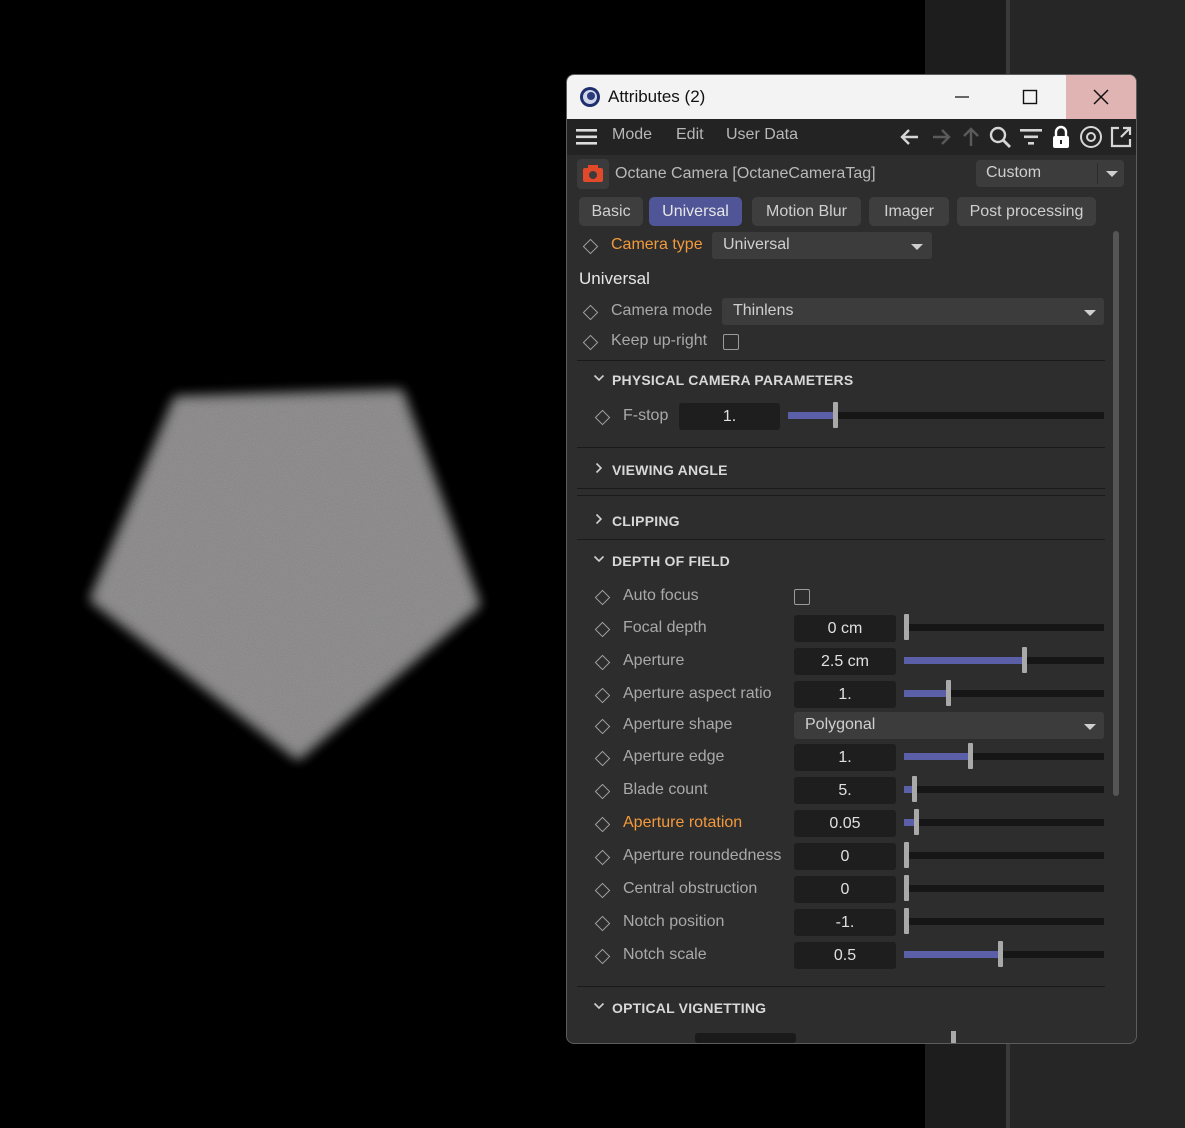  I want to click on fstop-field: 1., so click(729, 416).